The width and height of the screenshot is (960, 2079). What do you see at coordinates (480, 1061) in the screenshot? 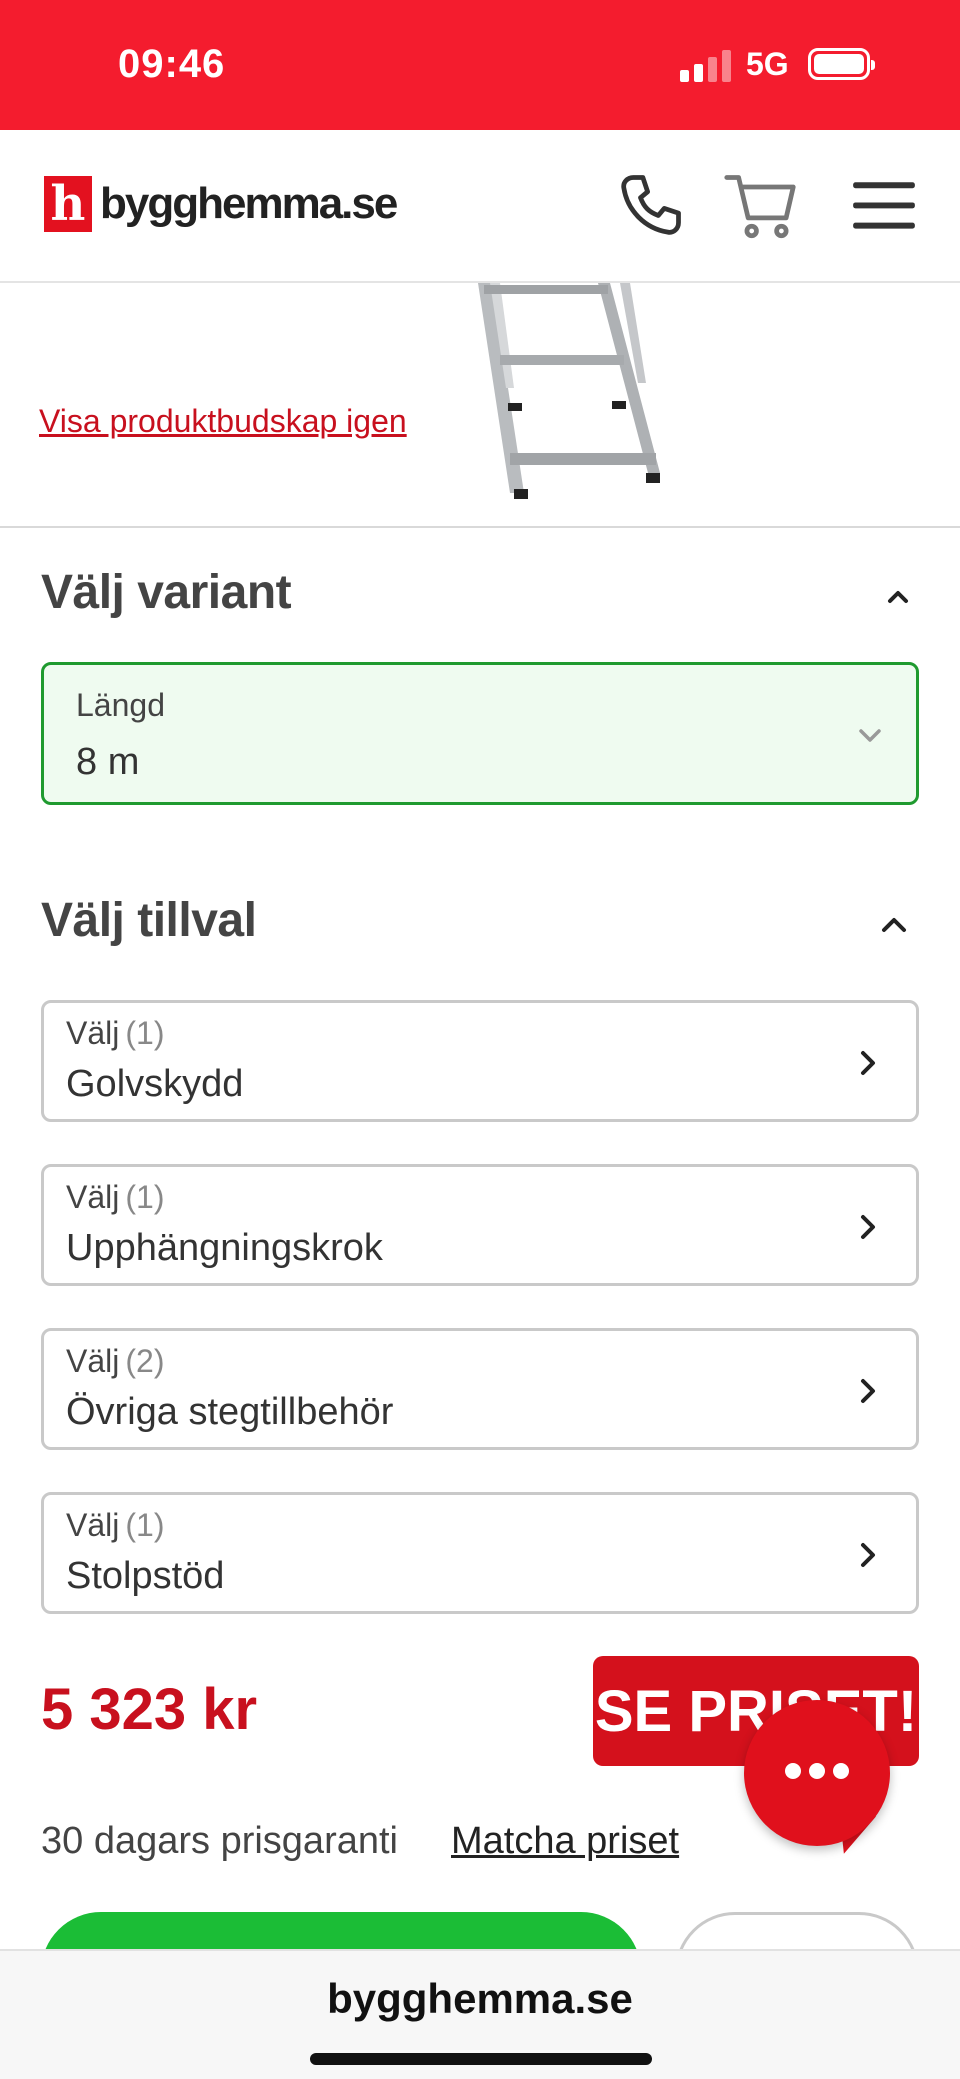
I see `option-golvskydd: Välj (1) Golvskydd` at bounding box center [480, 1061].